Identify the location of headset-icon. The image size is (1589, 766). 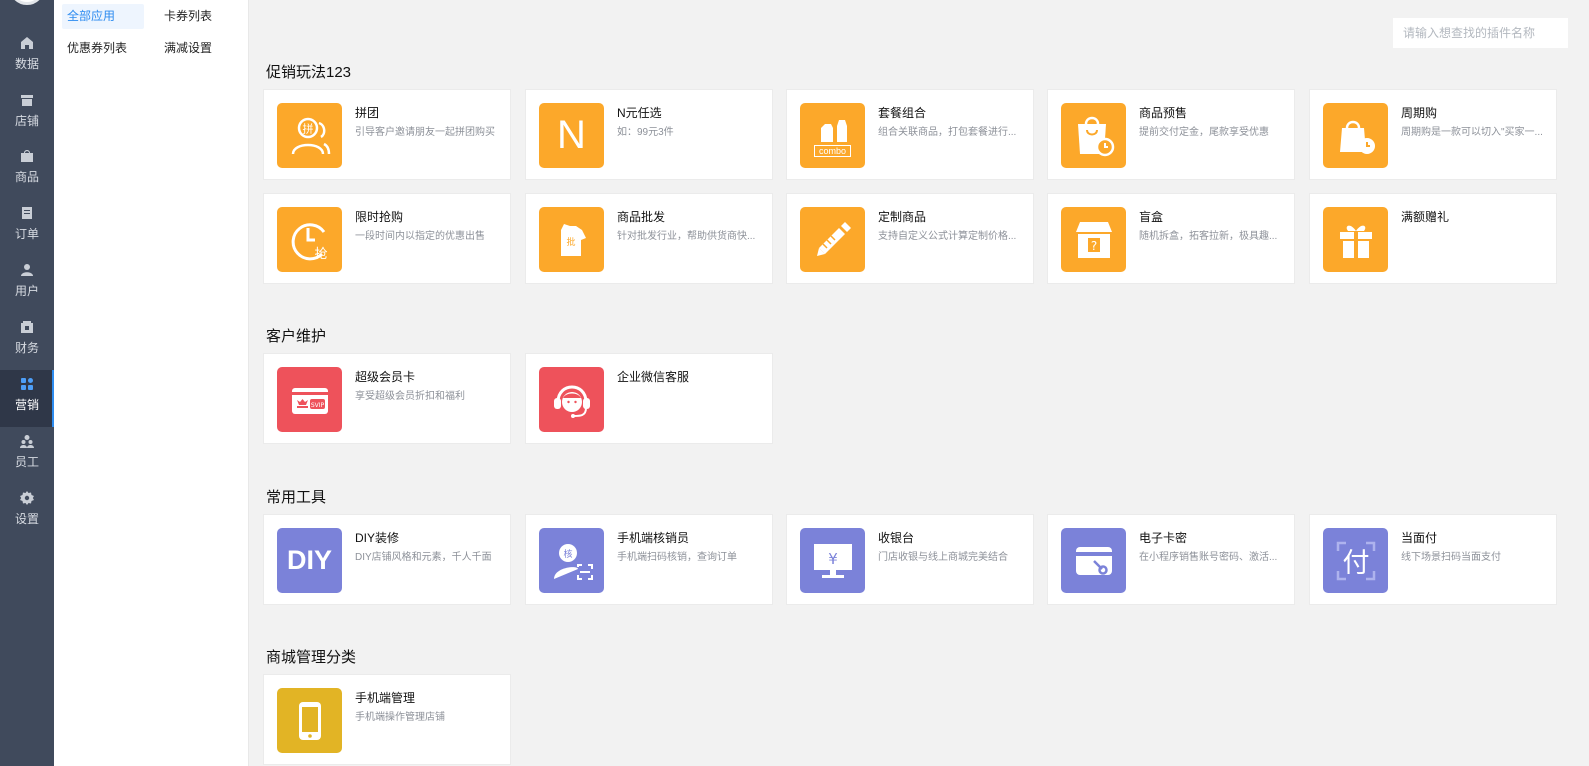
(571, 399).